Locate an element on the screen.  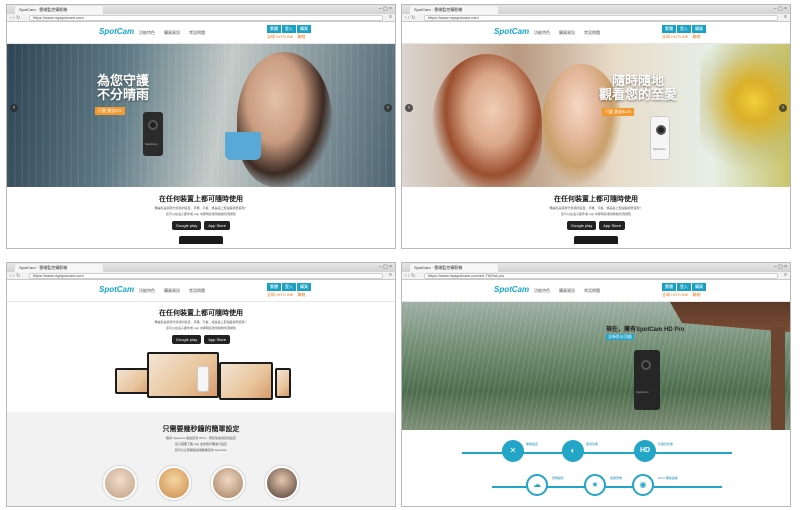
steps-row is located at coordinates (201, 483).